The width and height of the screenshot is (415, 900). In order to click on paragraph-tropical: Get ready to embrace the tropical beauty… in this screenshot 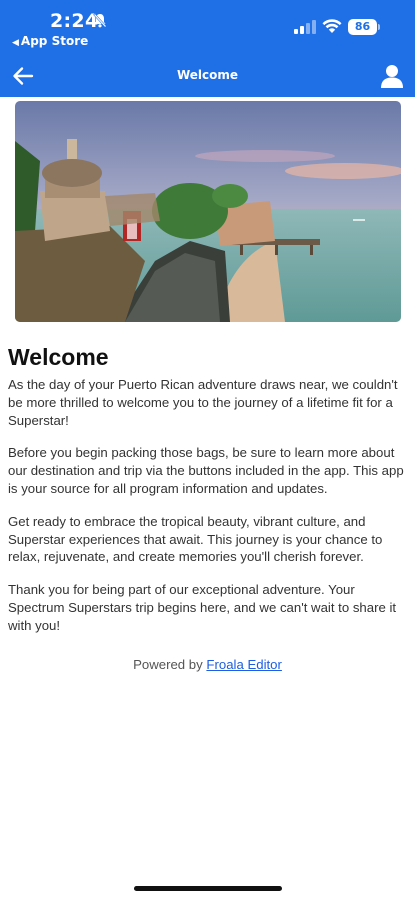, I will do `click(195, 539)`.